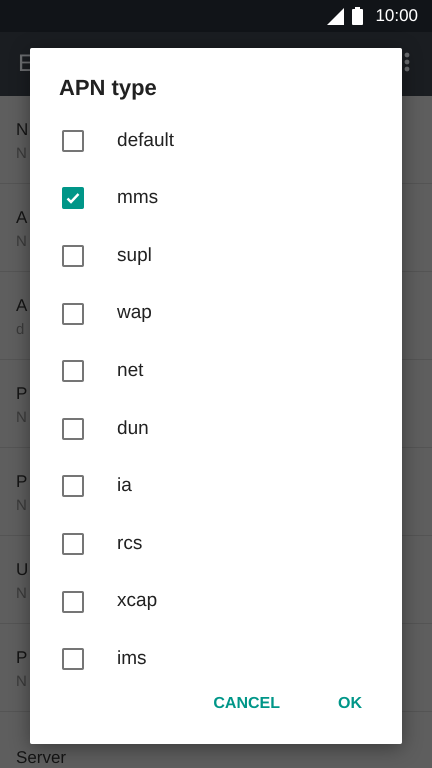 This screenshot has width=432, height=768. Describe the element at coordinates (358, 16) in the screenshot. I see `battery-icon` at that location.